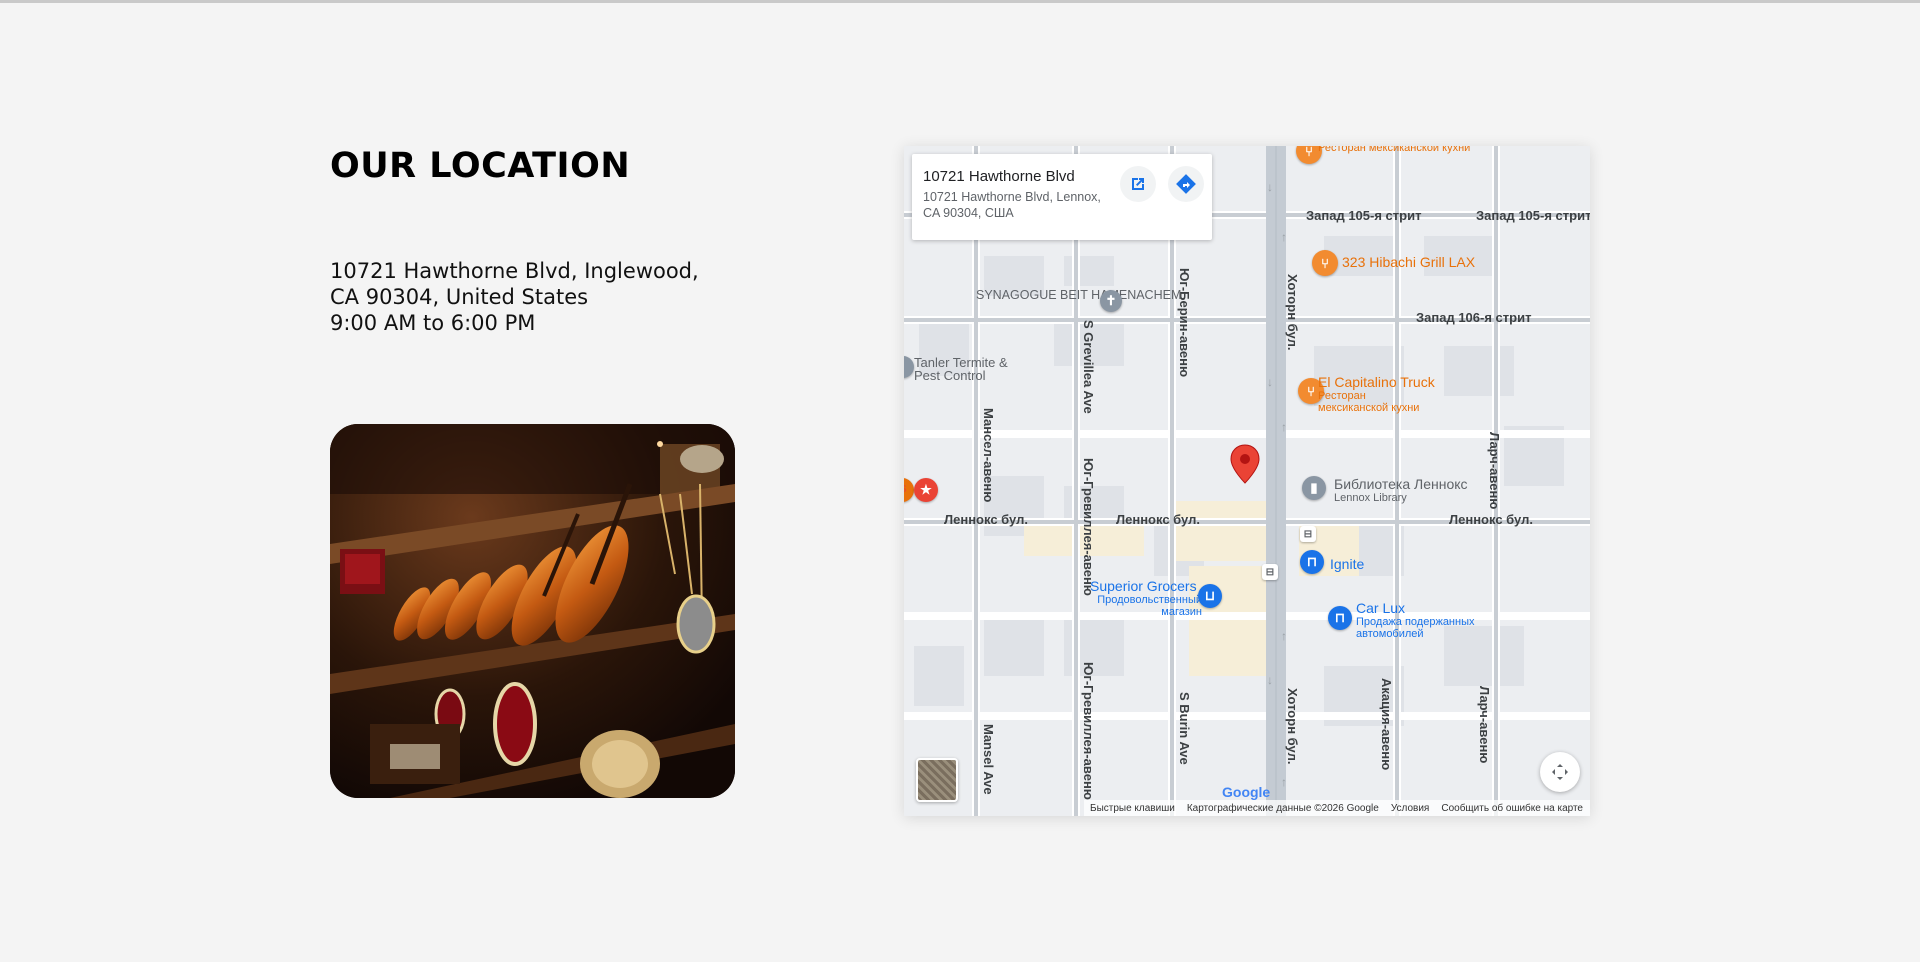 The width and height of the screenshot is (1920, 962). Describe the element at coordinates (937, 780) in the screenshot. I see `satellite-toggle-thumbnail` at that location.